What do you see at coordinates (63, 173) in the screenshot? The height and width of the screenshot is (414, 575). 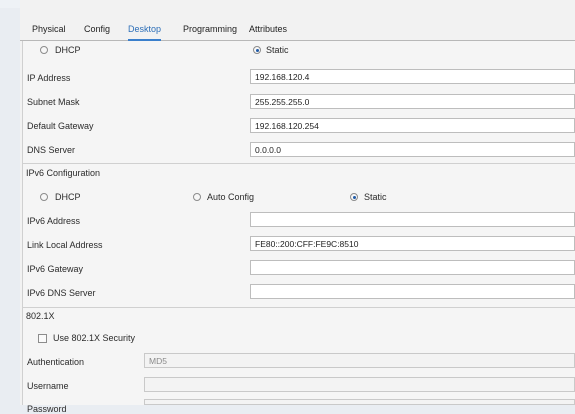 I see `ipv6-section-title: IPv6 Configuration` at bounding box center [63, 173].